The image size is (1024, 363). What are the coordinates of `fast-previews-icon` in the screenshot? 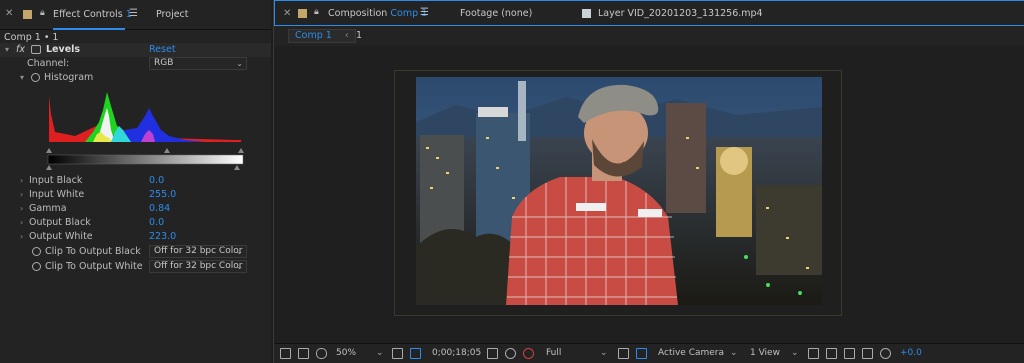 It's located at (831, 353).